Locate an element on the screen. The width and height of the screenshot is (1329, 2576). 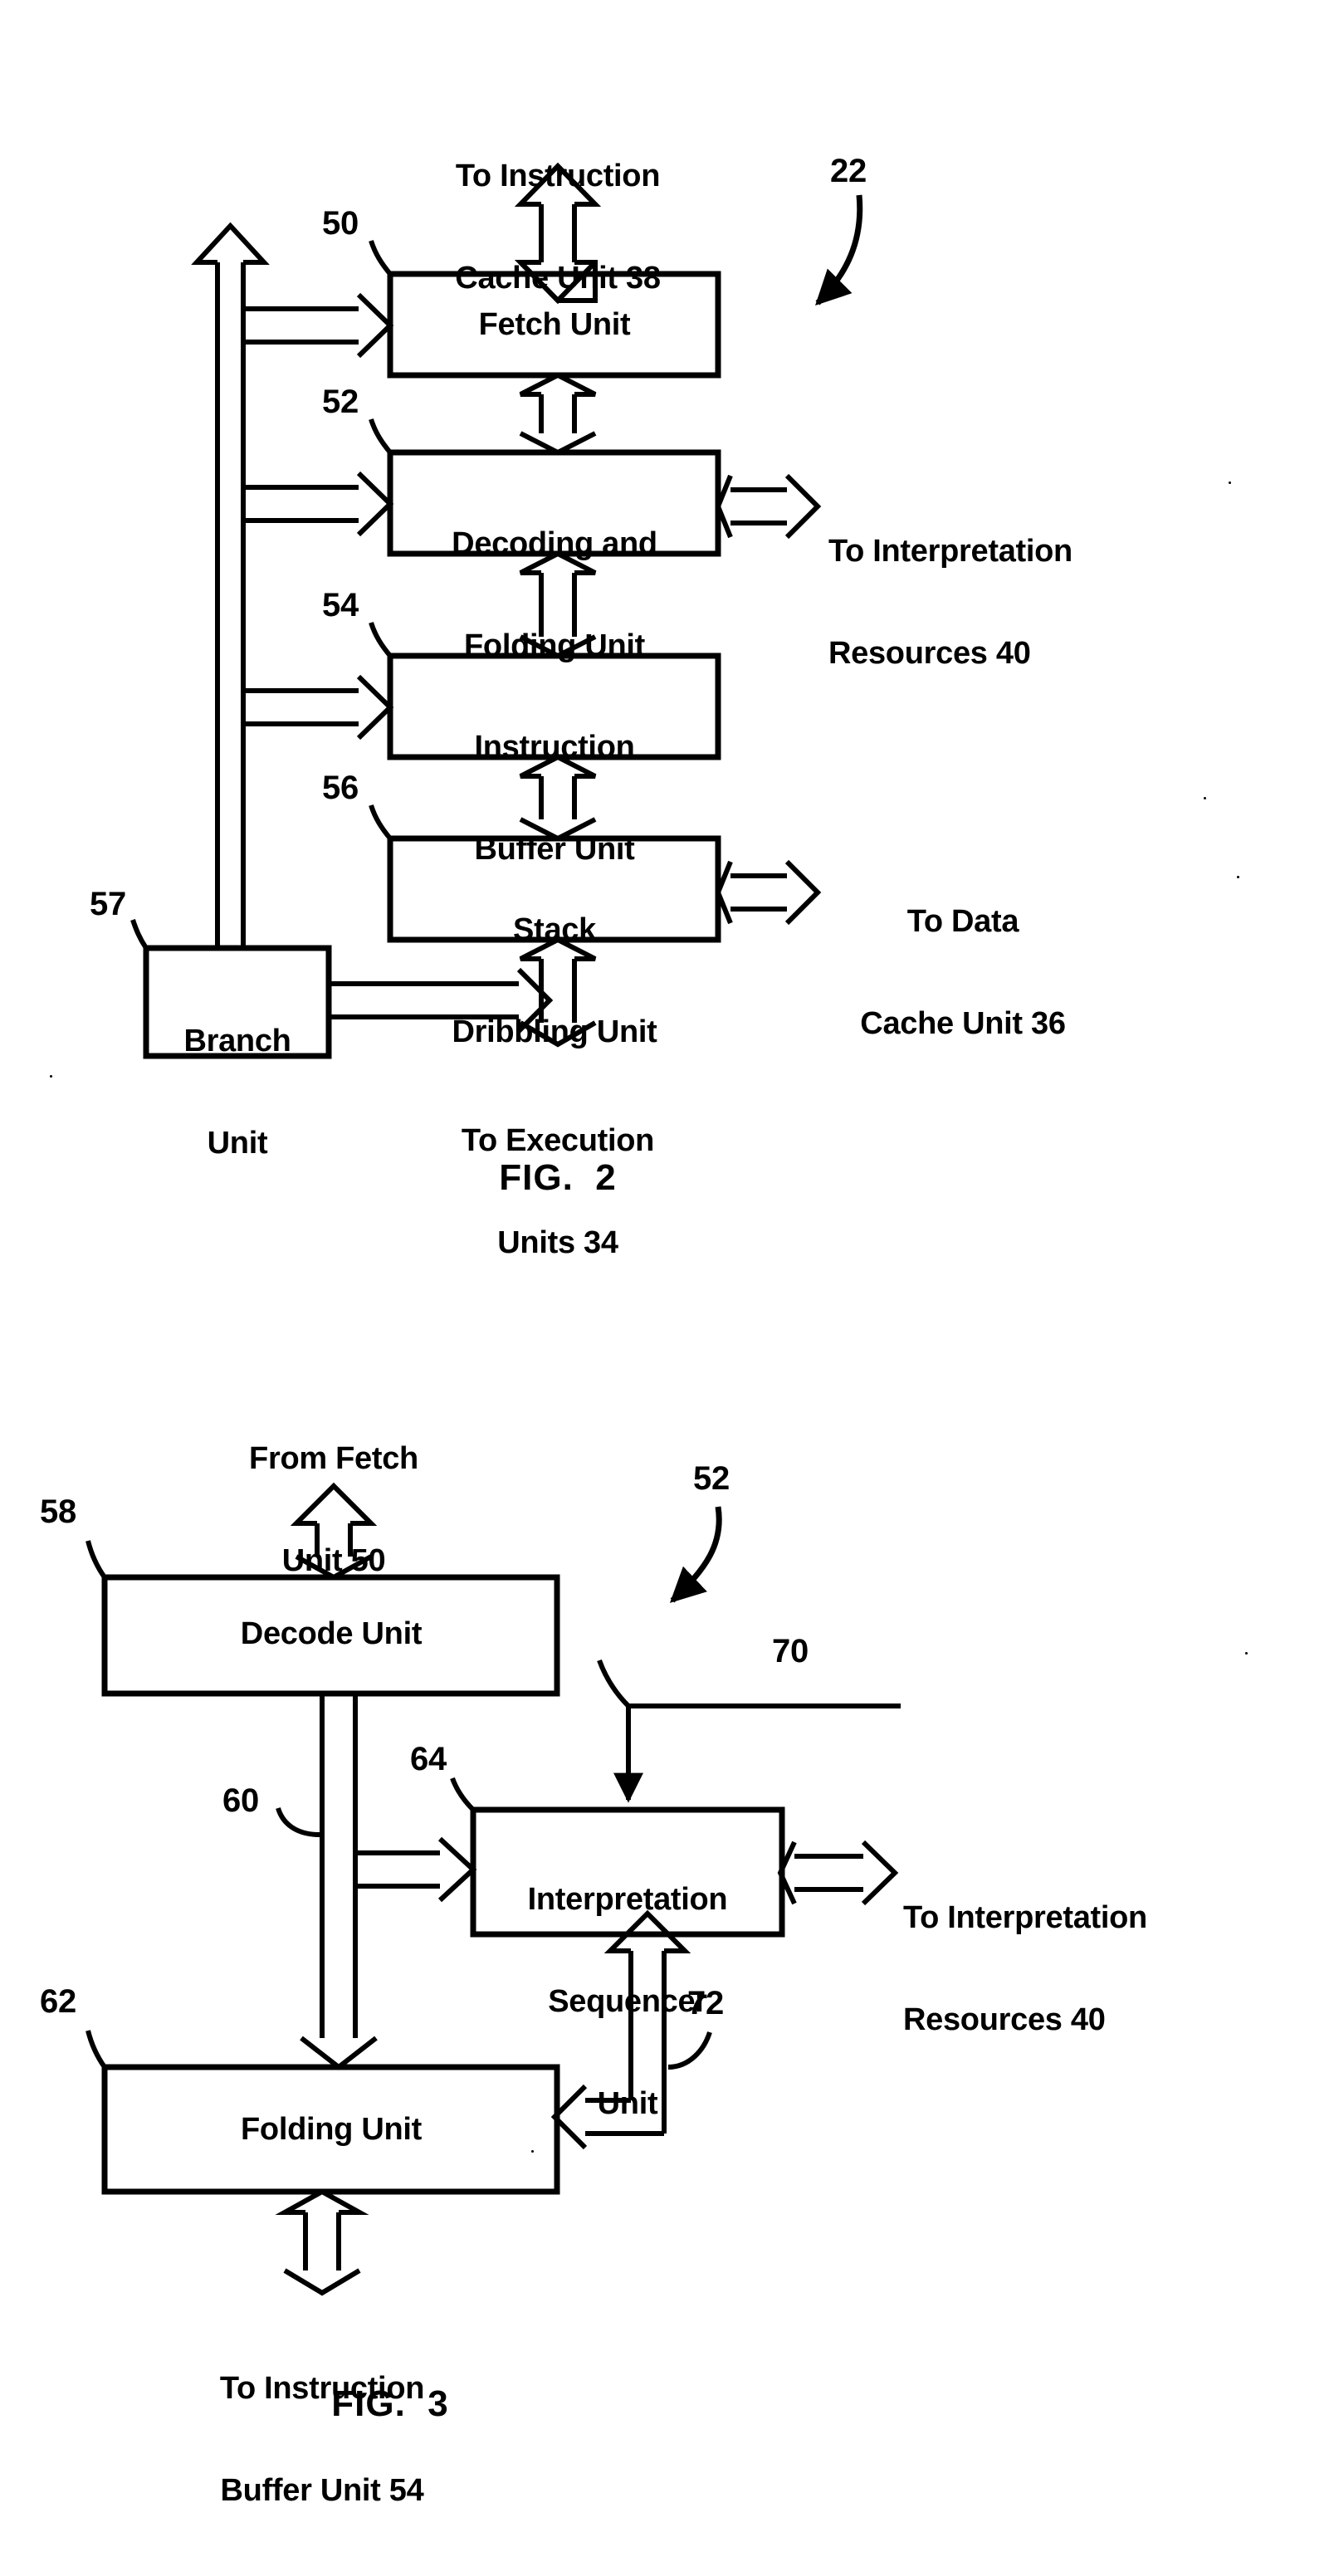
fig3-to-instr-buf-line2: Buffer Unit 54 is located at coordinates (322, 2491).